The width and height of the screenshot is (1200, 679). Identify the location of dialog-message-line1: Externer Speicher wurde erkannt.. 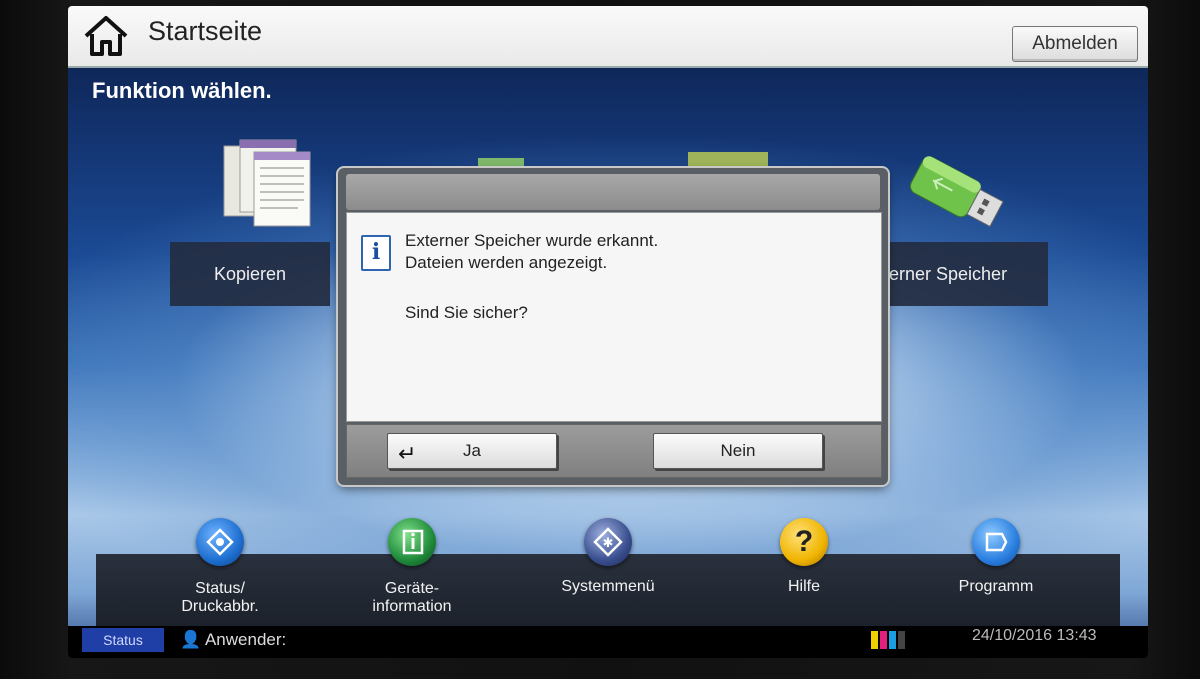
(532, 240).